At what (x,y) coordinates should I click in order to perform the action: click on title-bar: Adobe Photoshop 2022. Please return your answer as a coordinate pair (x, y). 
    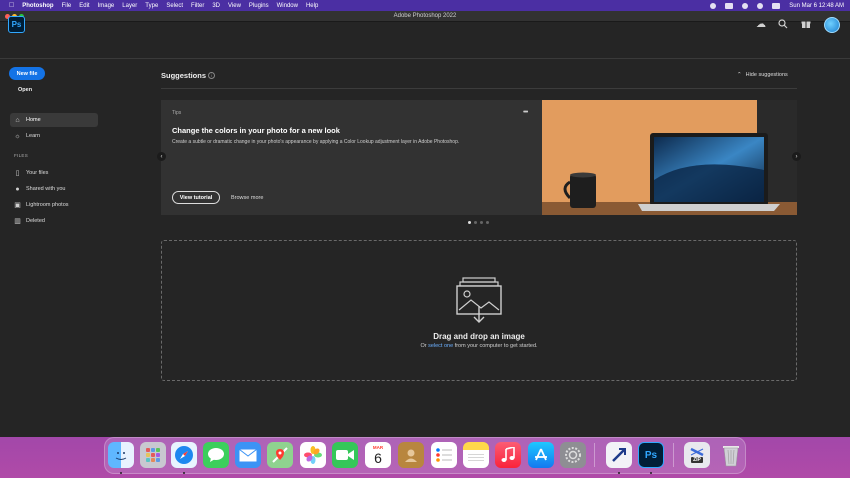
    Looking at the image, I should click on (425, 16).